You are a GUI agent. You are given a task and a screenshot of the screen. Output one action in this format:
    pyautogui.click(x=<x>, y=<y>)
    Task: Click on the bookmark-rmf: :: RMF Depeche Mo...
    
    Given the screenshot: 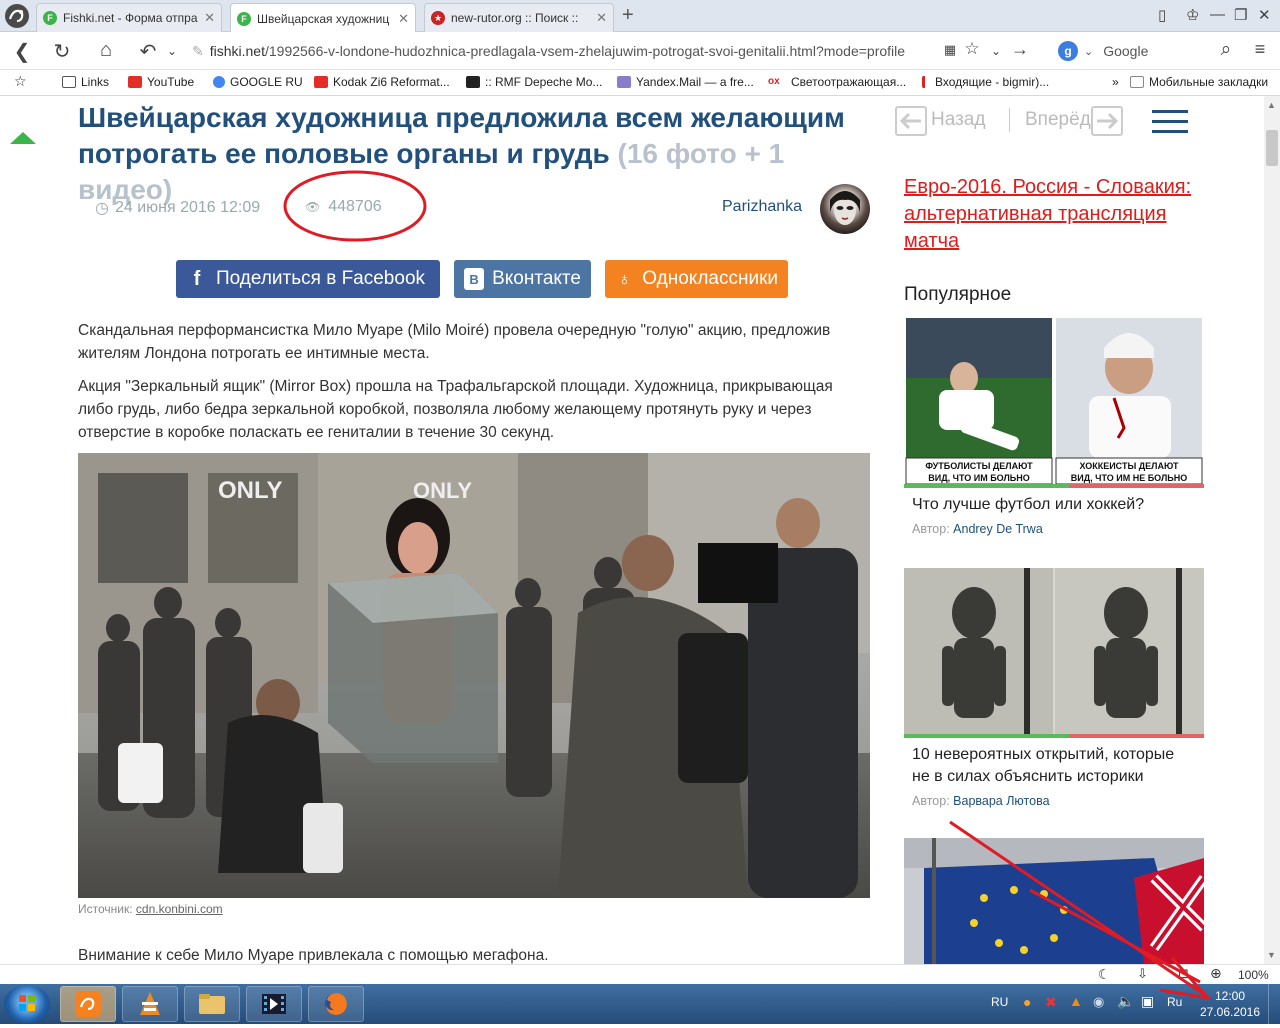 What is the action you would take?
    pyautogui.click(x=534, y=82)
    